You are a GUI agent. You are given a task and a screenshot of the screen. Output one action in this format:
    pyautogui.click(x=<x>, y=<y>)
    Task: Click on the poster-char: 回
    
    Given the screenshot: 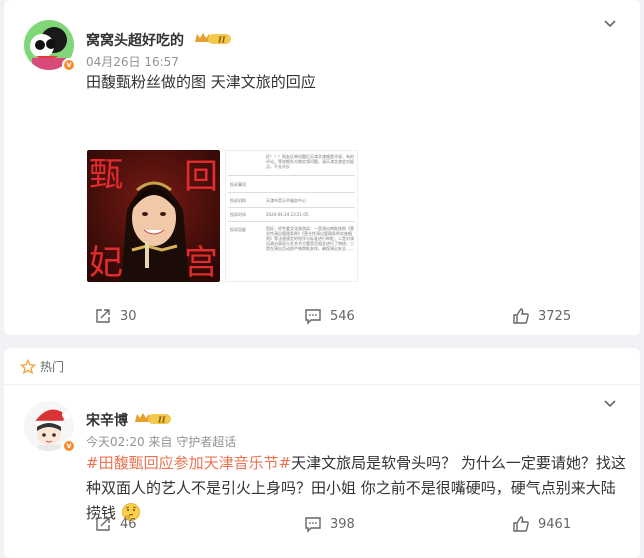 What is the action you would take?
    pyautogui.click(x=201, y=177)
    